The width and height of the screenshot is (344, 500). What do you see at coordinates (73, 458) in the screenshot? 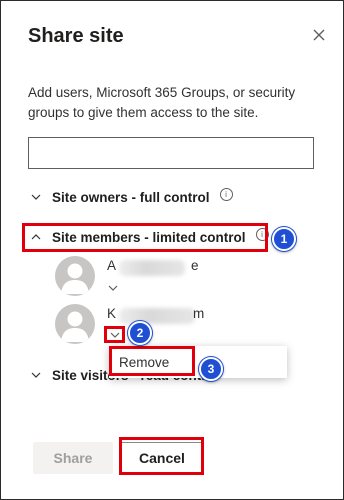
I see `share-button: Share` at bounding box center [73, 458].